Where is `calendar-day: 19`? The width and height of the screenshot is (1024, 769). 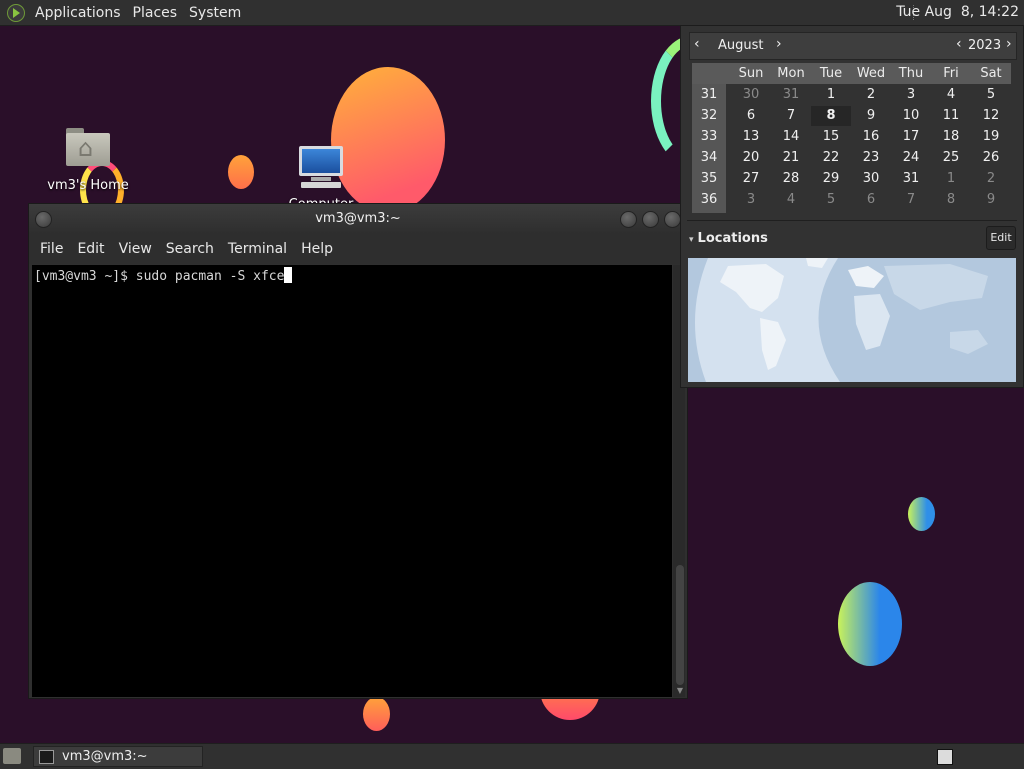 calendar-day: 19 is located at coordinates (991, 136).